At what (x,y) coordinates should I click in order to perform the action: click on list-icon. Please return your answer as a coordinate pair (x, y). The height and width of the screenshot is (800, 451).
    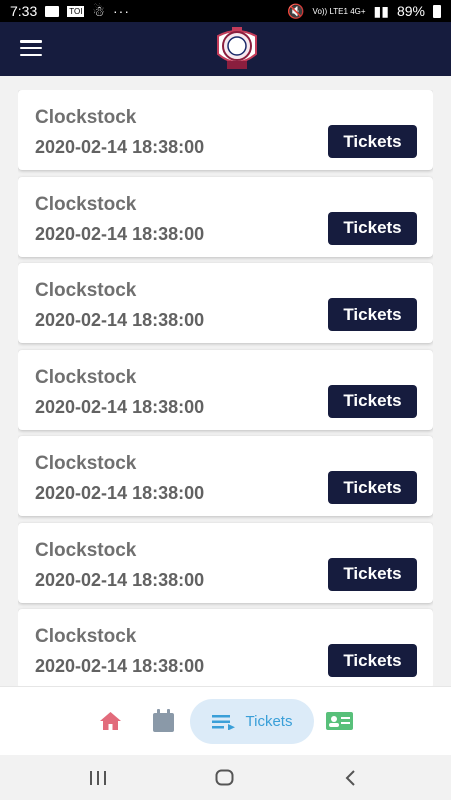
    Looking at the image, I should click on (223, 722).